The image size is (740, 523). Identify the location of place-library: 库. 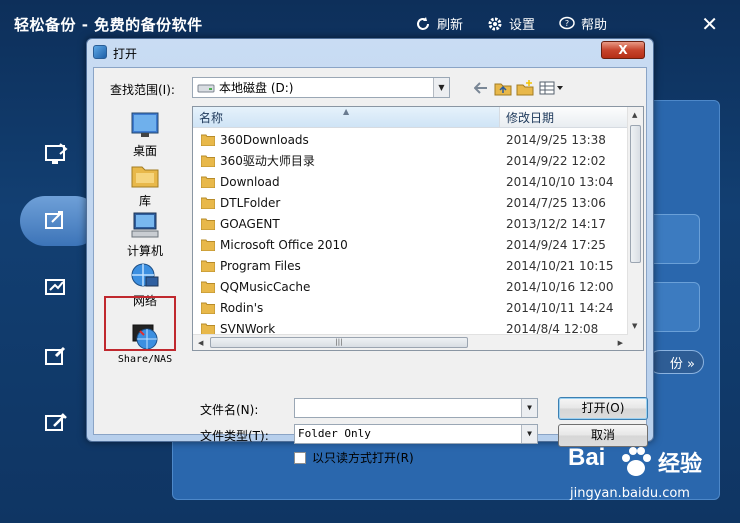
(145, 185).